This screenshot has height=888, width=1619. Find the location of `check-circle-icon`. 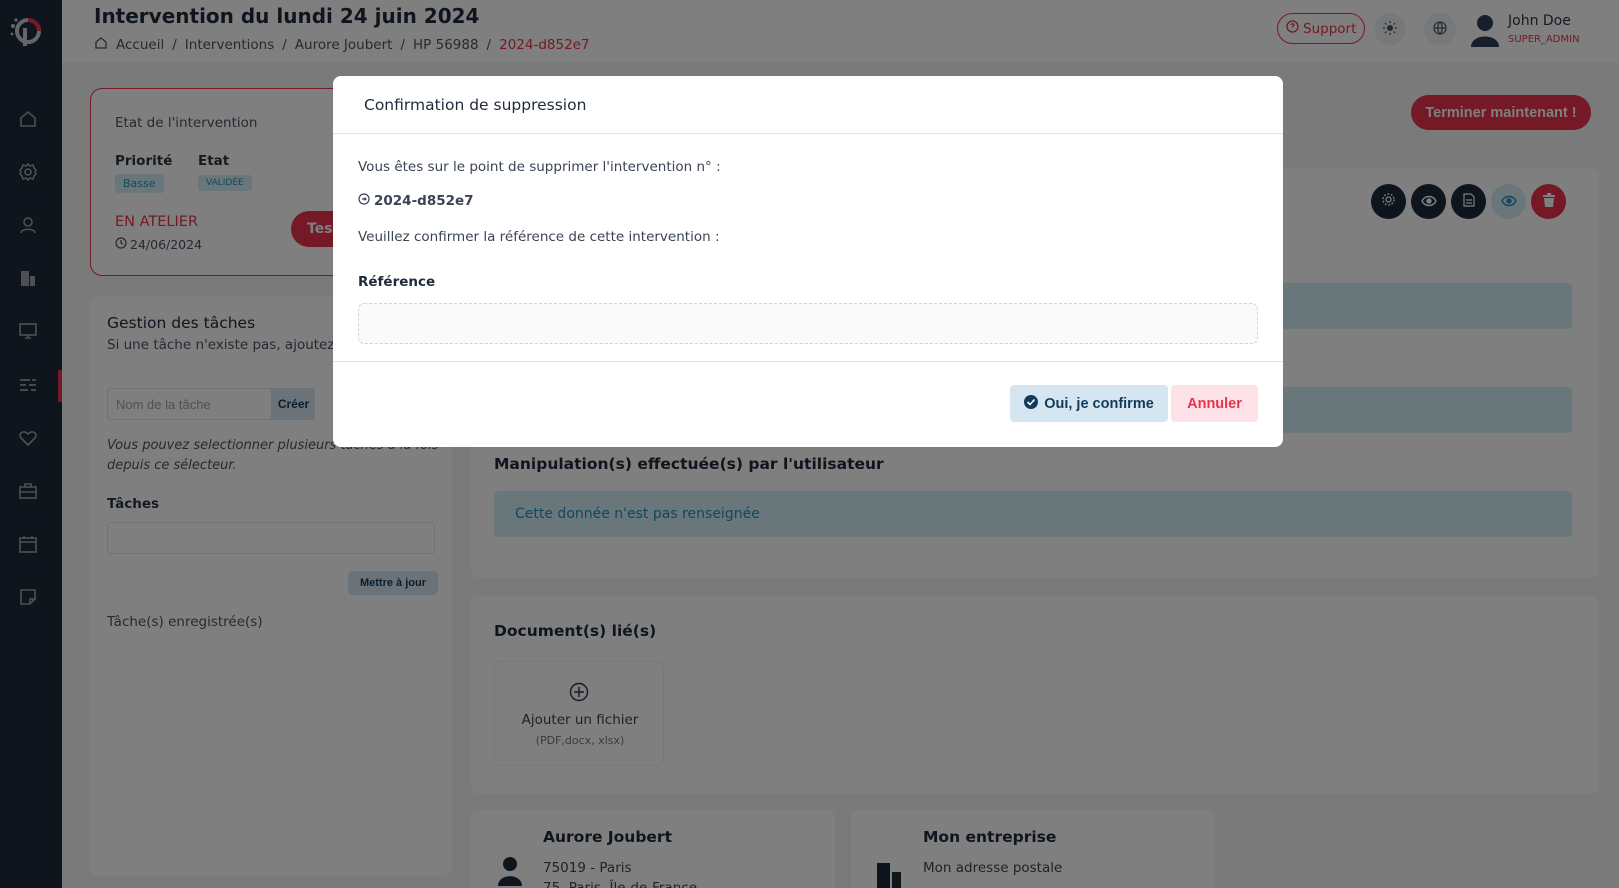

check-circle-icon is located at coordinates (1031, 403).